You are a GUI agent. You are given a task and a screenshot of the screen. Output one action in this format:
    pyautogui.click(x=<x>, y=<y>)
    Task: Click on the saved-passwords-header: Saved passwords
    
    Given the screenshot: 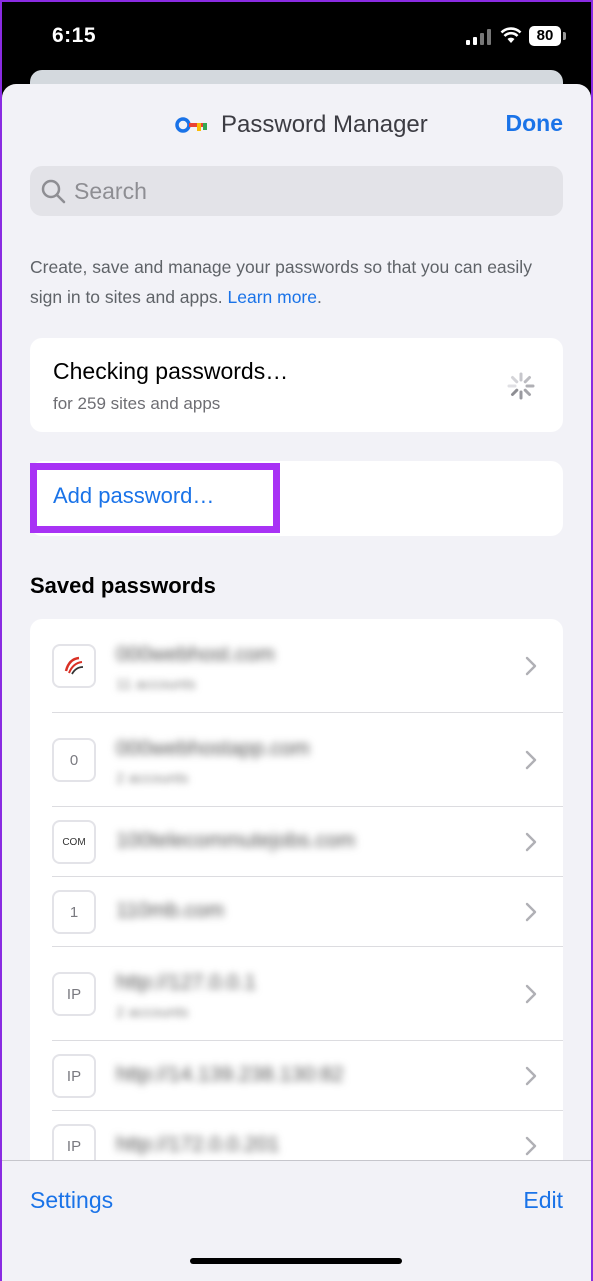 What is the action you would take?
    pyautogui.click(x=123, y=585)
    